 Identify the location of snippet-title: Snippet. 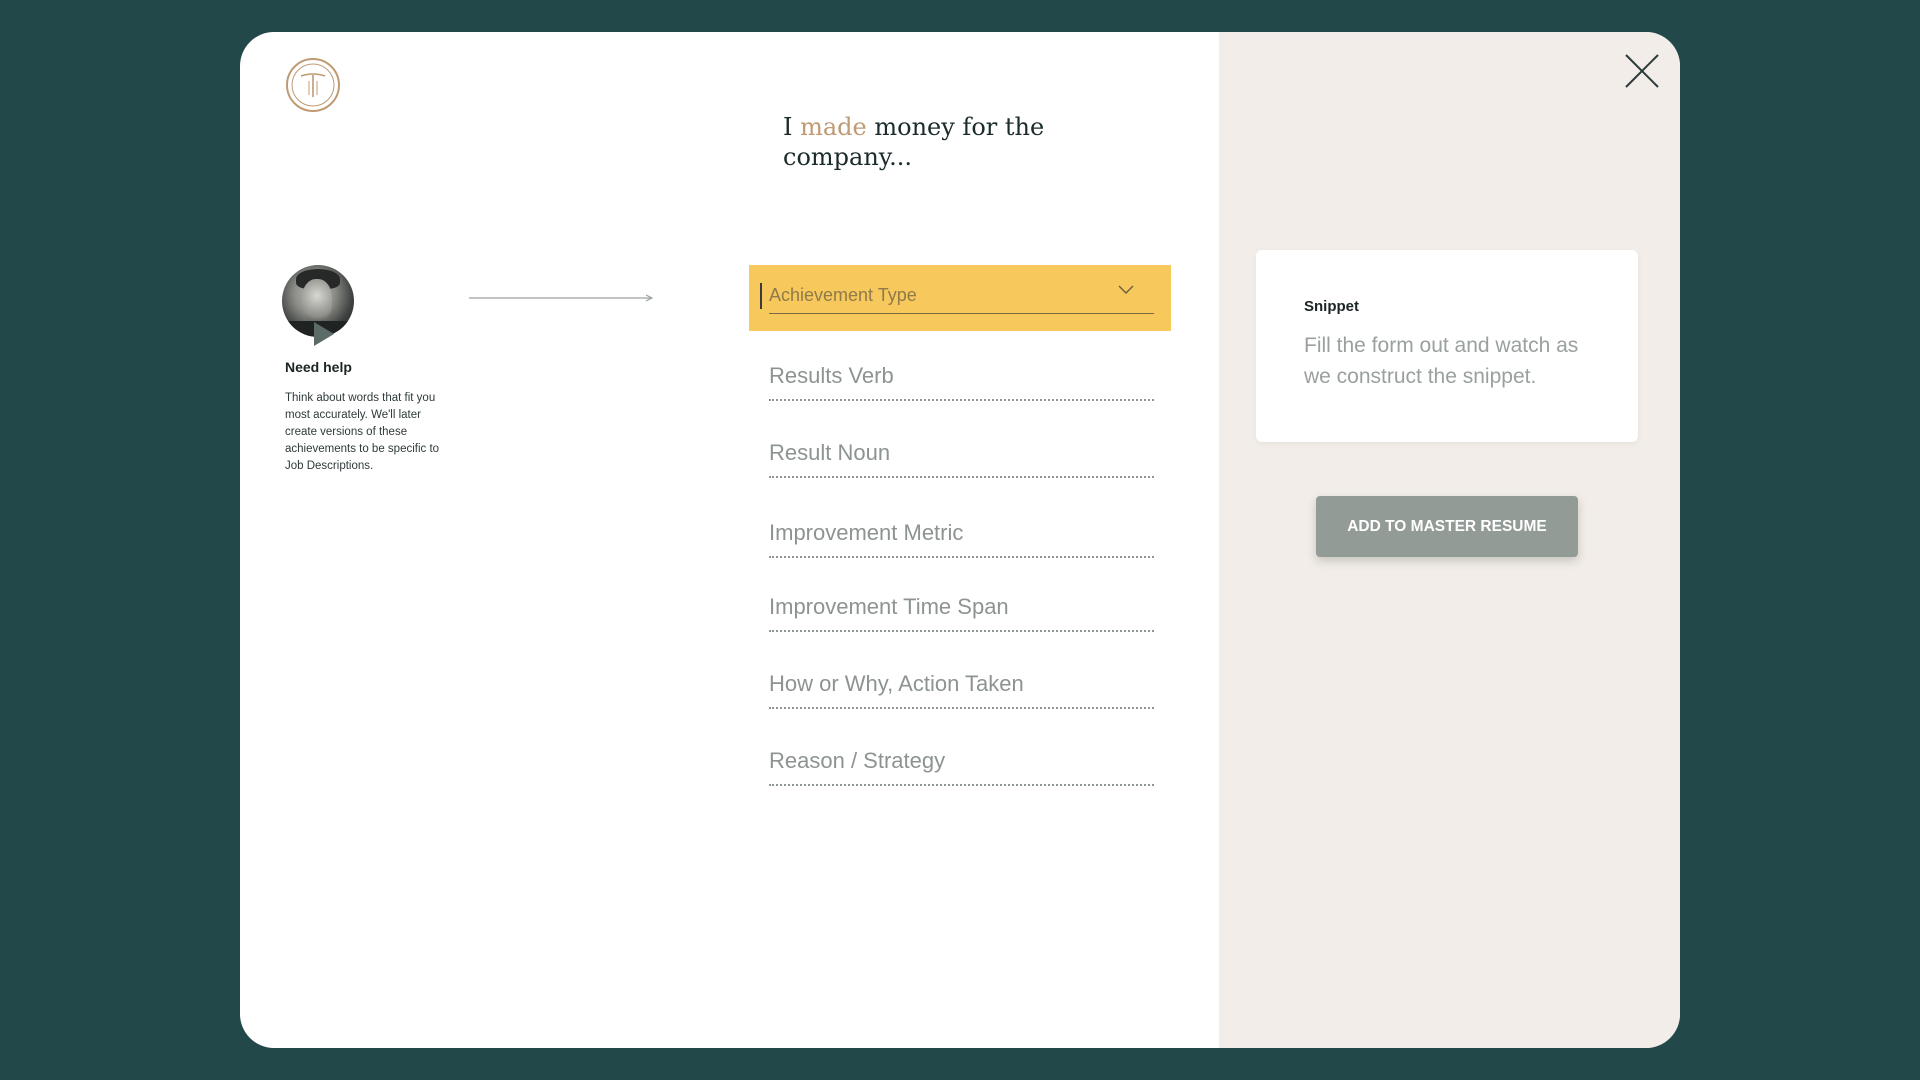
(1331, 306).